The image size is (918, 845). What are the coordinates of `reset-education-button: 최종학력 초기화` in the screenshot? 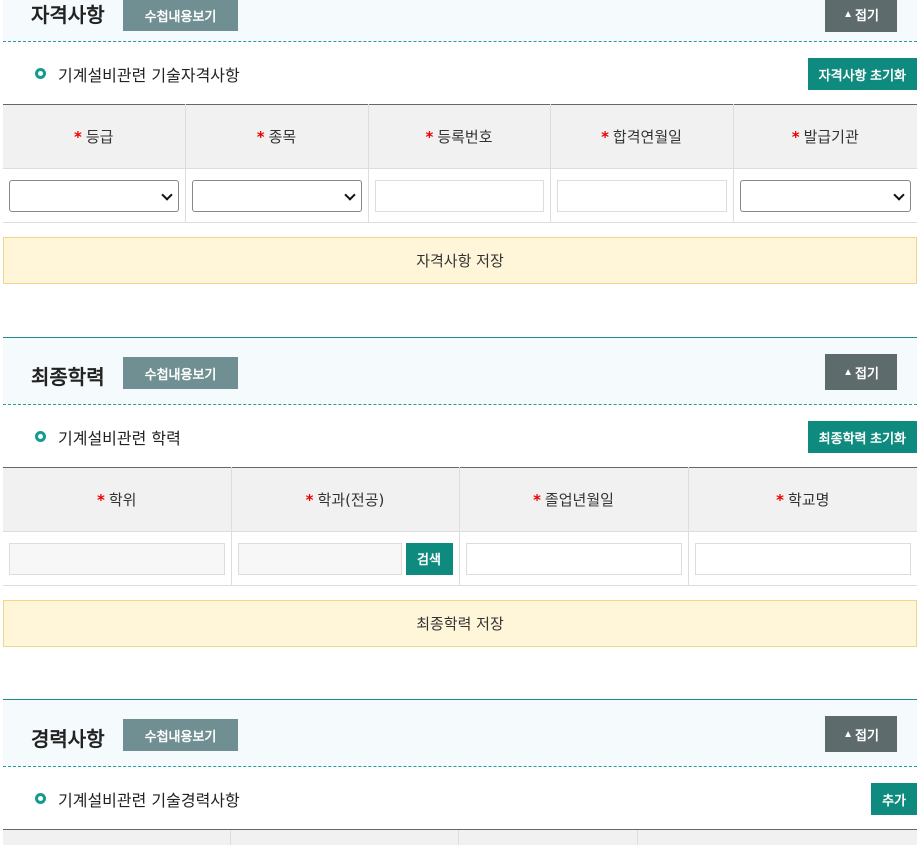 It's located at (862, 437).